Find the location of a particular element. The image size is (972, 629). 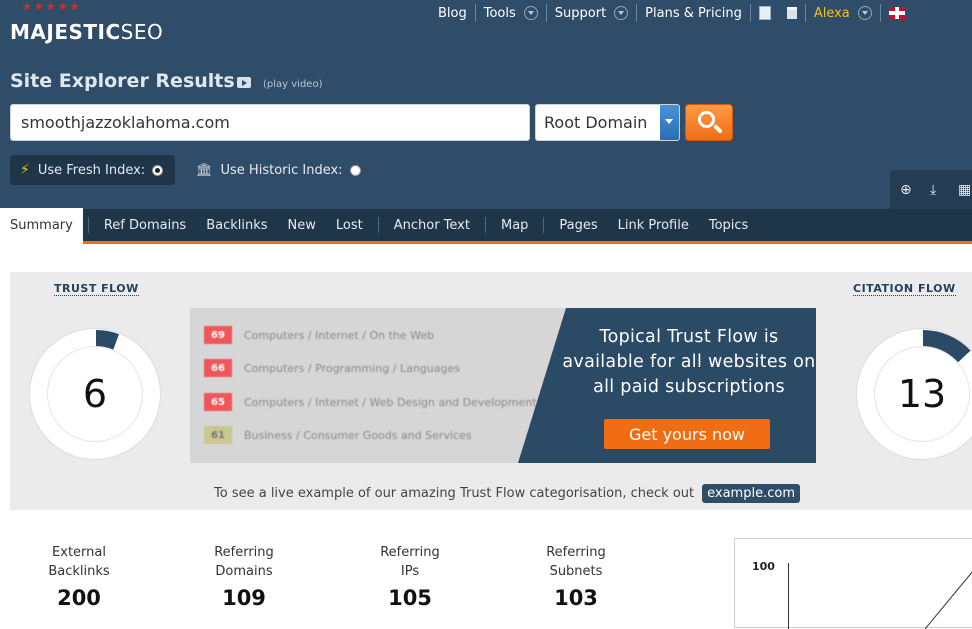

tab-map: Map is located at coordinates (514, 225).